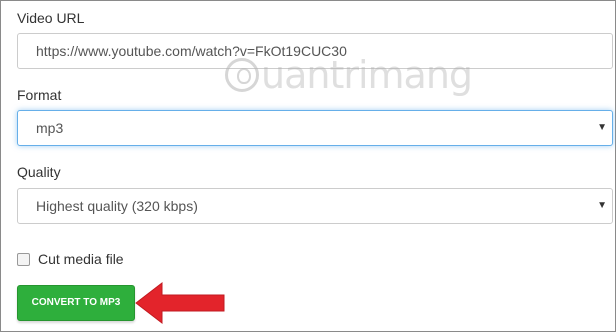 This screenshot has width=616, height=332. What do you see at coordinates (180, 303) in the screenshot?
I see `red-arrow-icon` at bounding box center [180, 303].